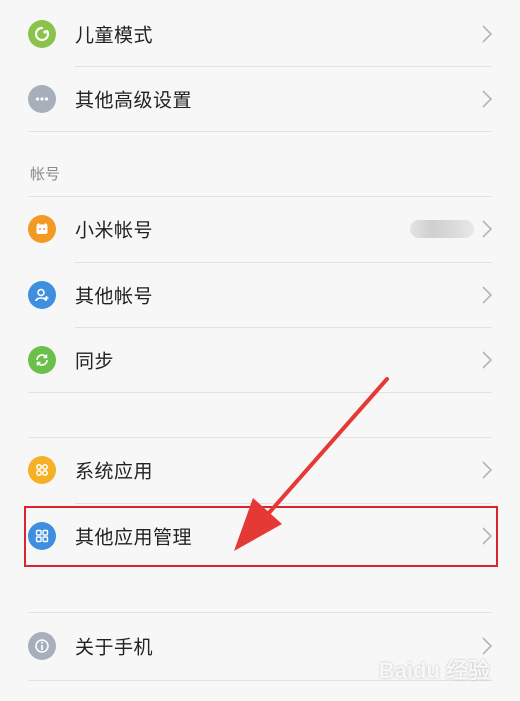 This screenshot has width=520, height=701. I want to click on settings-row-label: 小米帐号, so click(114, 230).